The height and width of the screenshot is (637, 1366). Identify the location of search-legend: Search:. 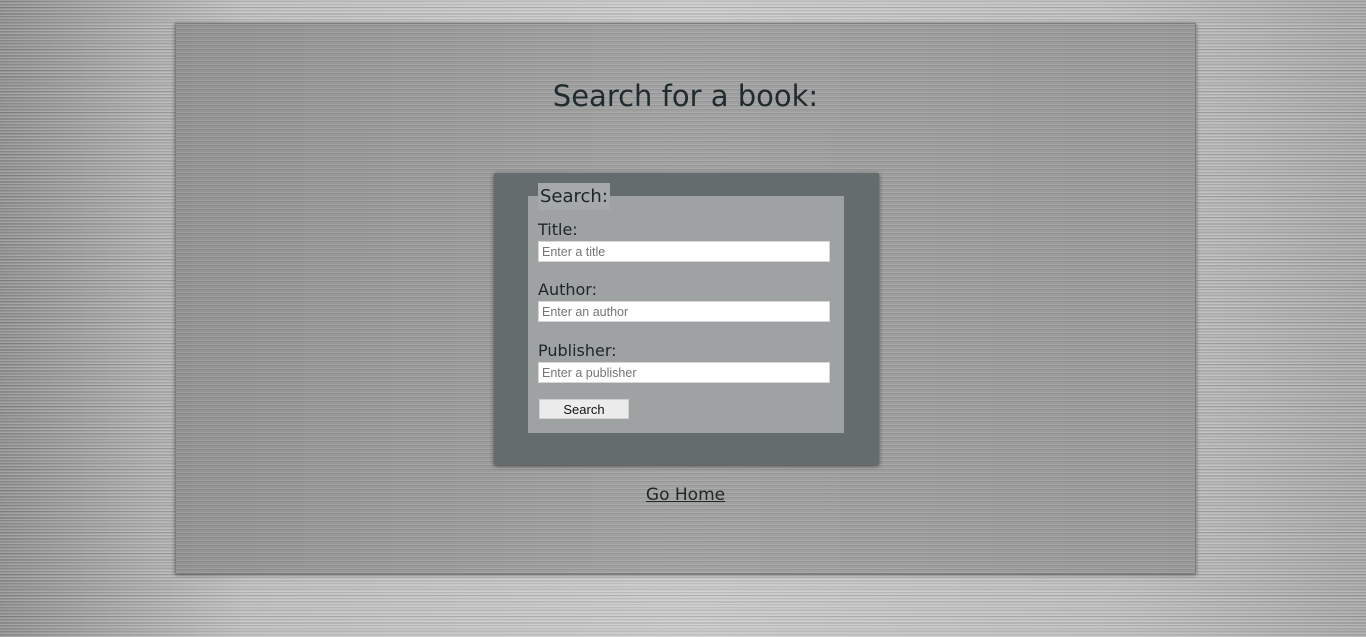
(574, 196).